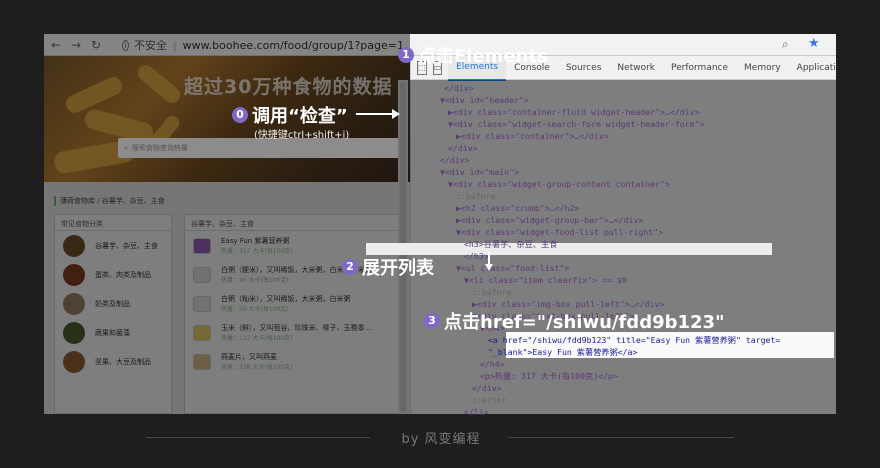  Describe the element at coordinates (785, 44) in the screenshot. I see `magnifier-icon: ⌕` at that location.